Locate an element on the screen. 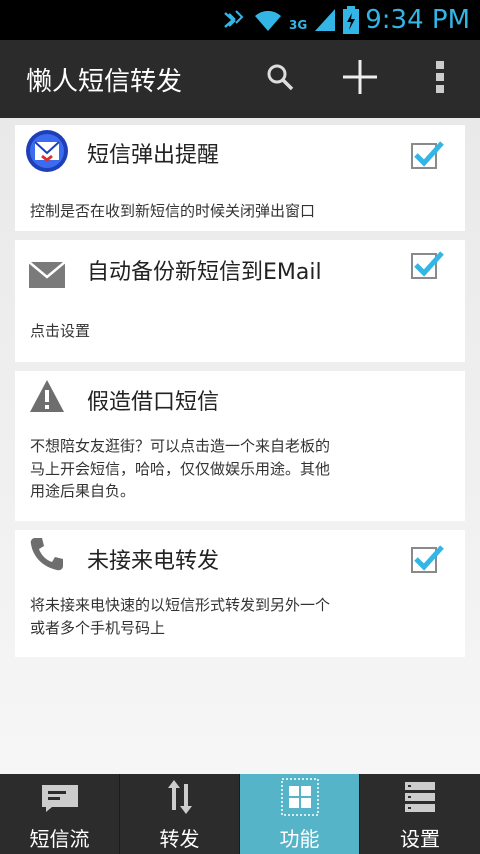 The height and width of the screenshot is (854, 480). grid-icon is located at coordinates (299, 797).